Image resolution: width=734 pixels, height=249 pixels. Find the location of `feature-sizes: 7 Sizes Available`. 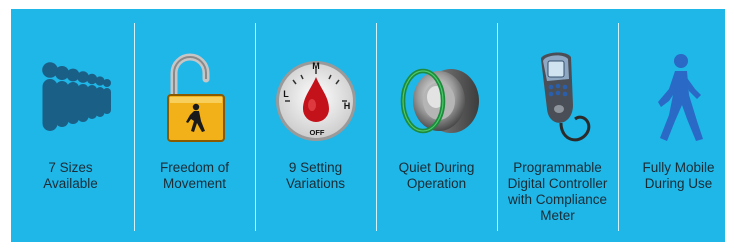

feature-sizes: 7 Sizes Available is located at coordinates (70, 127).